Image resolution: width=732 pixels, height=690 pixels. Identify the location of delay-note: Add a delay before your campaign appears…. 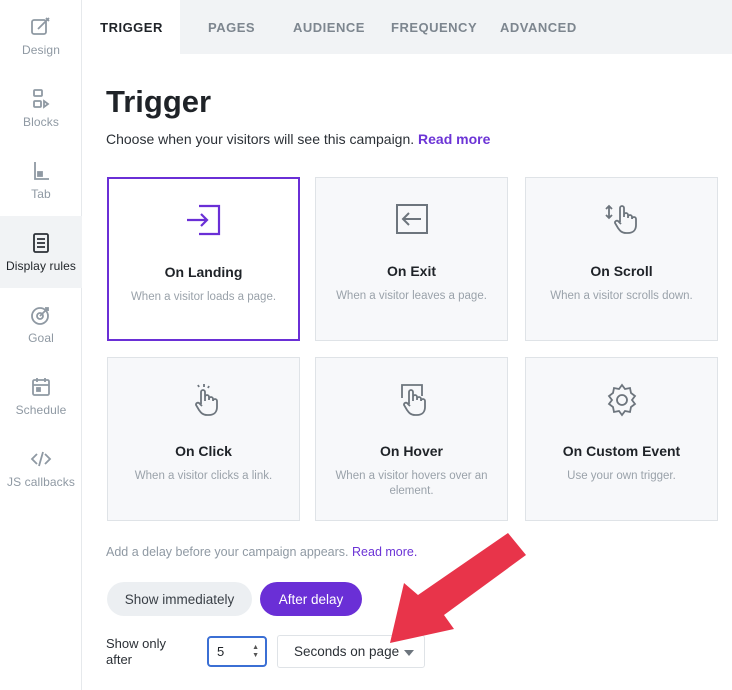
(261, 552).